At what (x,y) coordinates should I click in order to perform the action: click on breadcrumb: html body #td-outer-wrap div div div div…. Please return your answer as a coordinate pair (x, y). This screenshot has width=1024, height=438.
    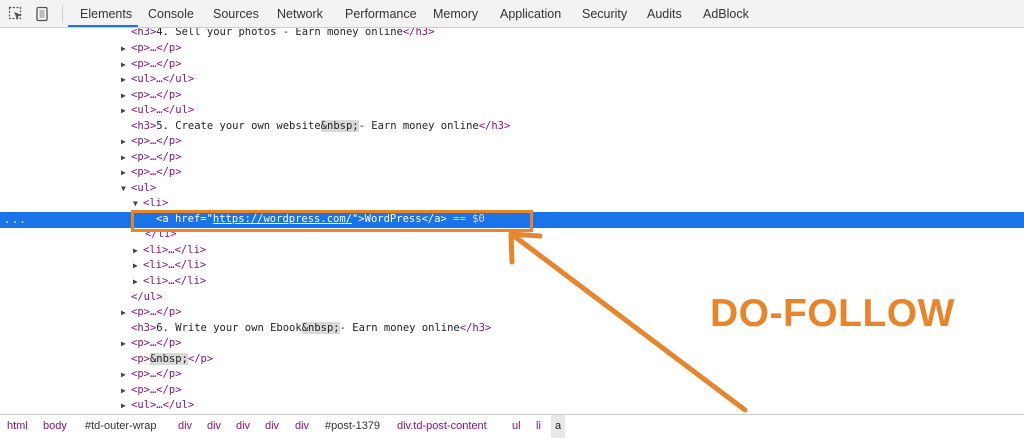
    Looking at the image, I should click on (512, 426).